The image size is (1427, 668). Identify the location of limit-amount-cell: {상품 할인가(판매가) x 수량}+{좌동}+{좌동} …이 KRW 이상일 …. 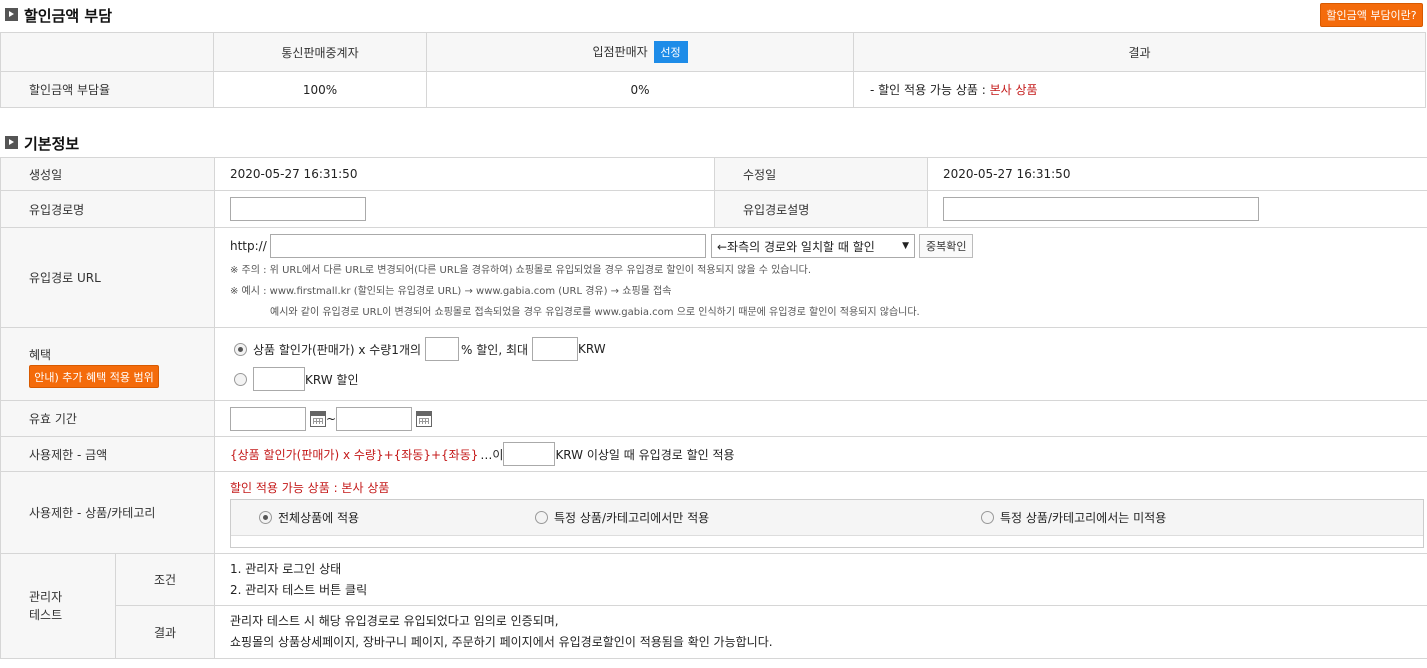
(820, 454).